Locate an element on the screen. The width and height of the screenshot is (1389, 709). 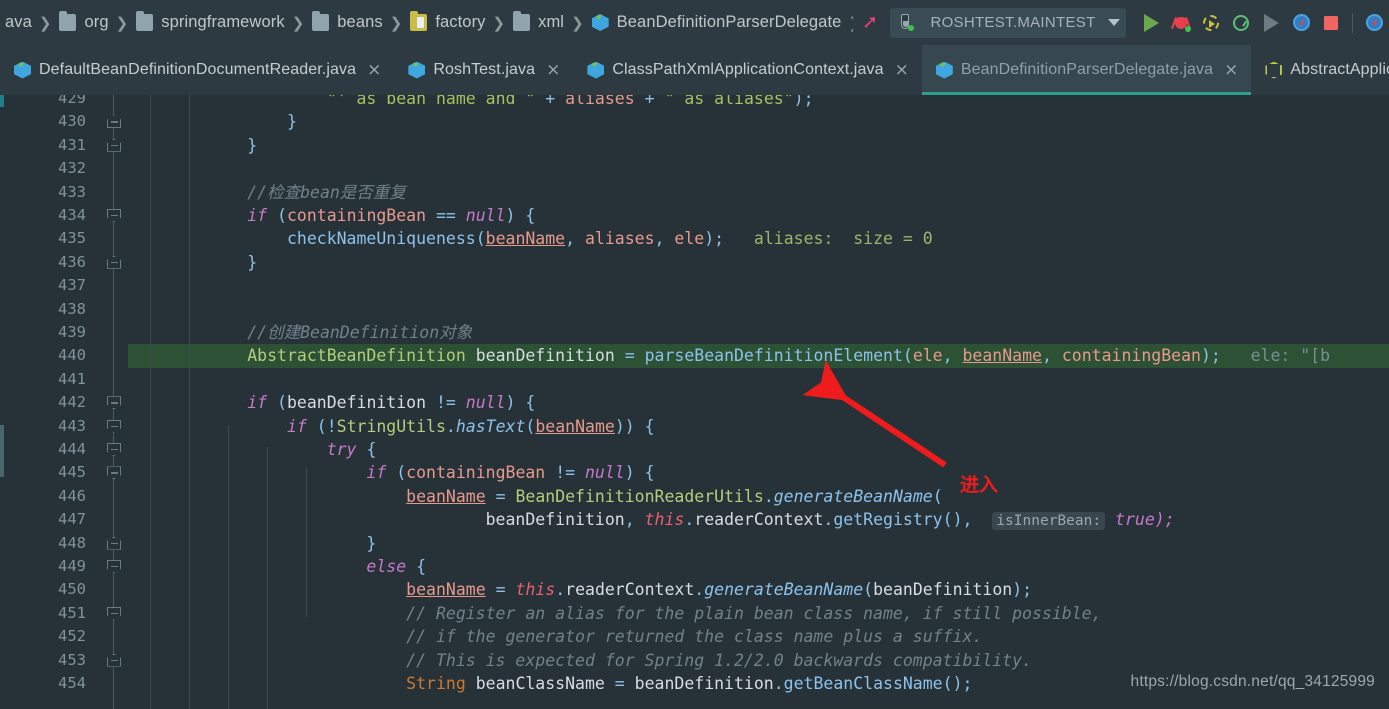
run-disabled-button is located at coordinates (1271, 23).